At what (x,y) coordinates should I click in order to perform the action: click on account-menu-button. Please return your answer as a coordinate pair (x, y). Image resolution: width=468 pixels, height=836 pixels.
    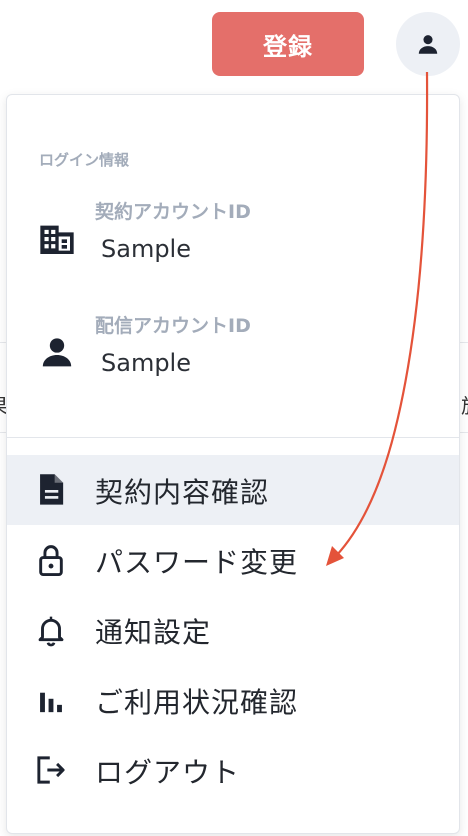
    Looking at the image, I should click on (428, 44).